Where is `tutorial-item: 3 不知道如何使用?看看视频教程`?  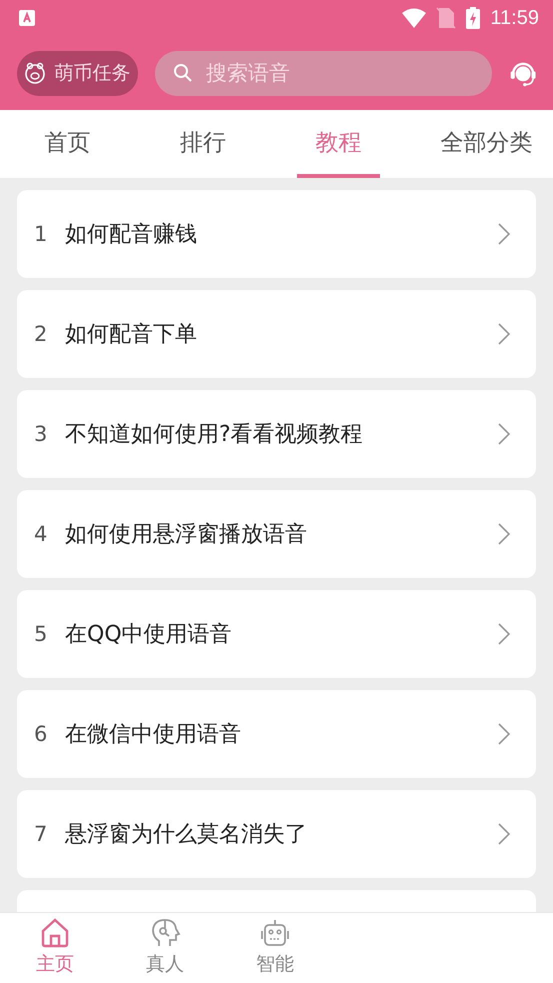 tutorial-item: 3 不知道如何使用?看看视频教程 is located at coordinates (276, 434).